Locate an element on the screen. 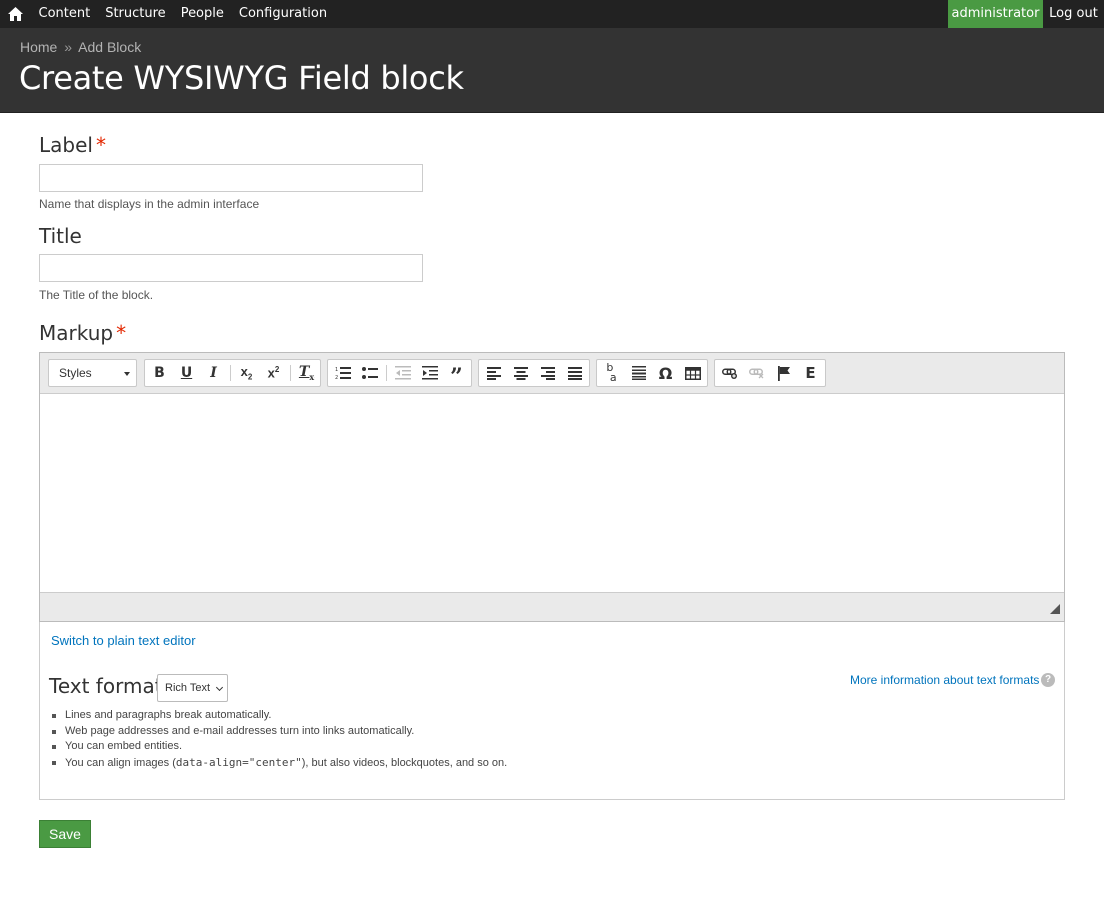  title-description: The Title of the block. is located at coordinates (96, 295).